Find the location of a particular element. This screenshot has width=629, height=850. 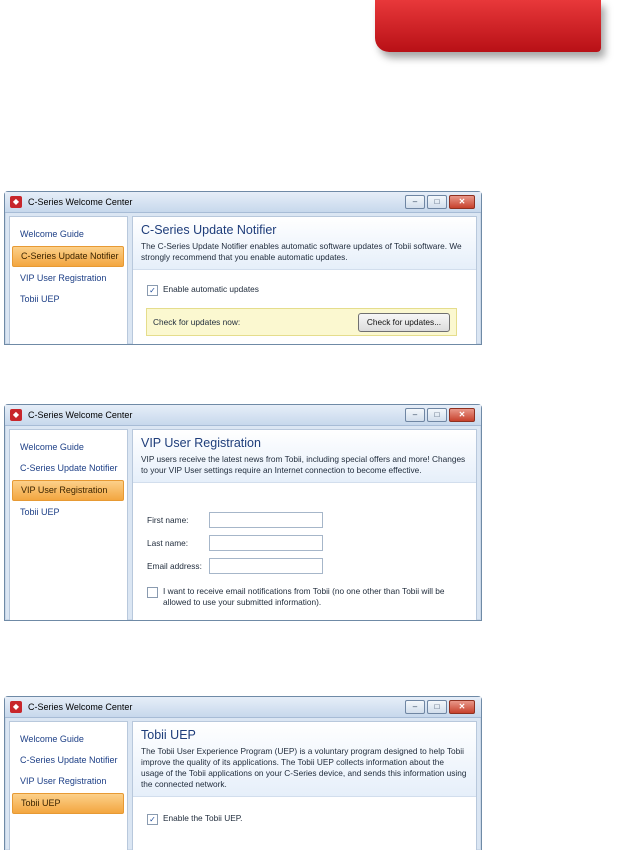

auto-update-checkbox: ✓ is located at coordinates (152, 290).